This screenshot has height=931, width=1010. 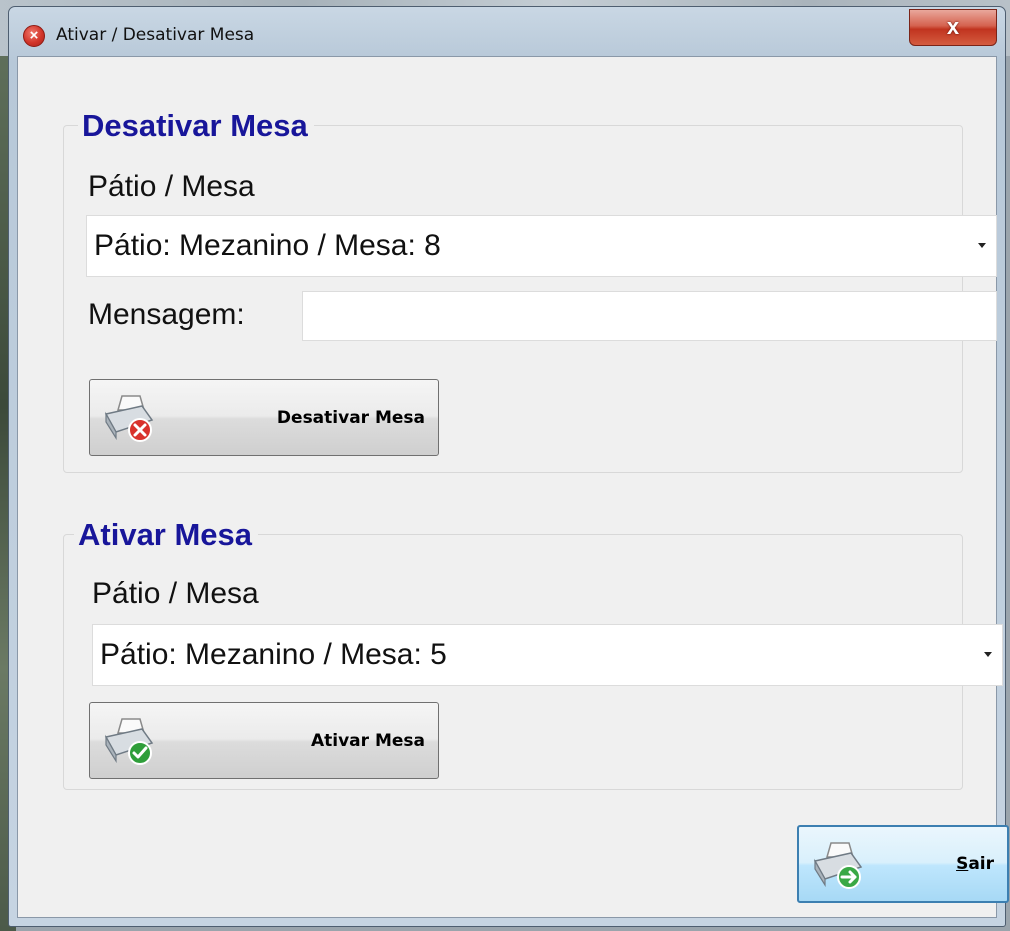 What do you see at coordinates (962, 864) in the screenshot?
I see `exit-mnemonic: S` at bounding box center [962, 864].